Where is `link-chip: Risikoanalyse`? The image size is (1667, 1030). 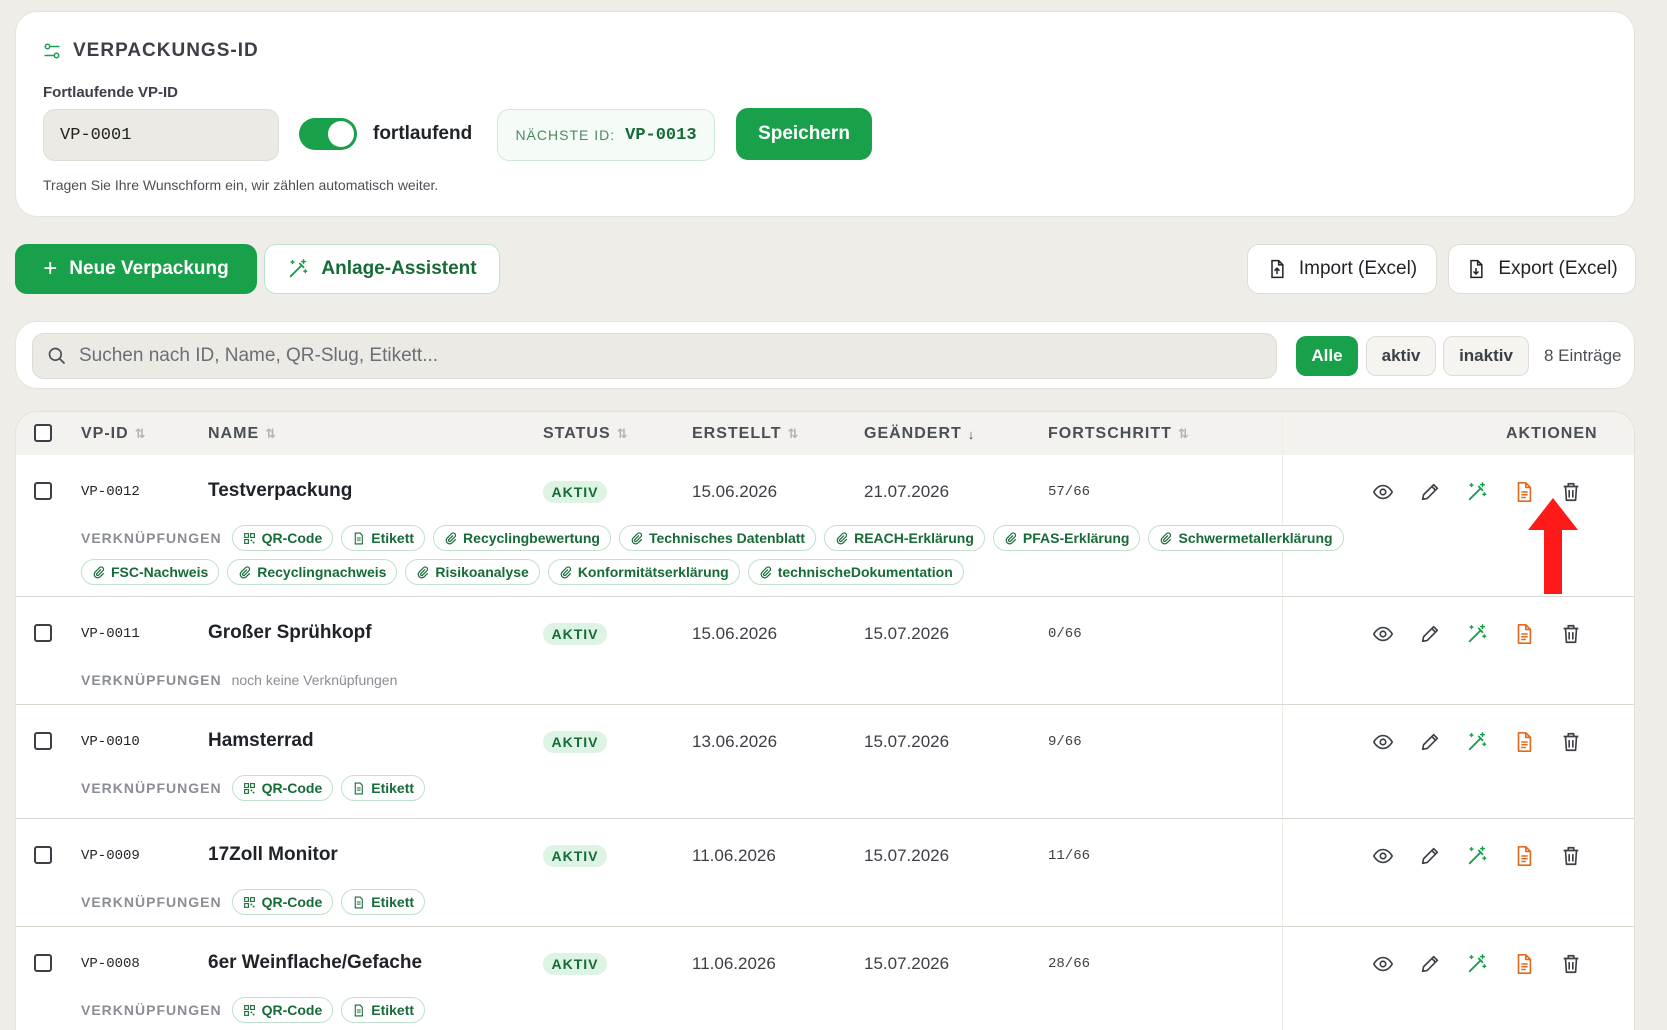
link-chip: Risikoanalyse is located at coordinates (472, 572).